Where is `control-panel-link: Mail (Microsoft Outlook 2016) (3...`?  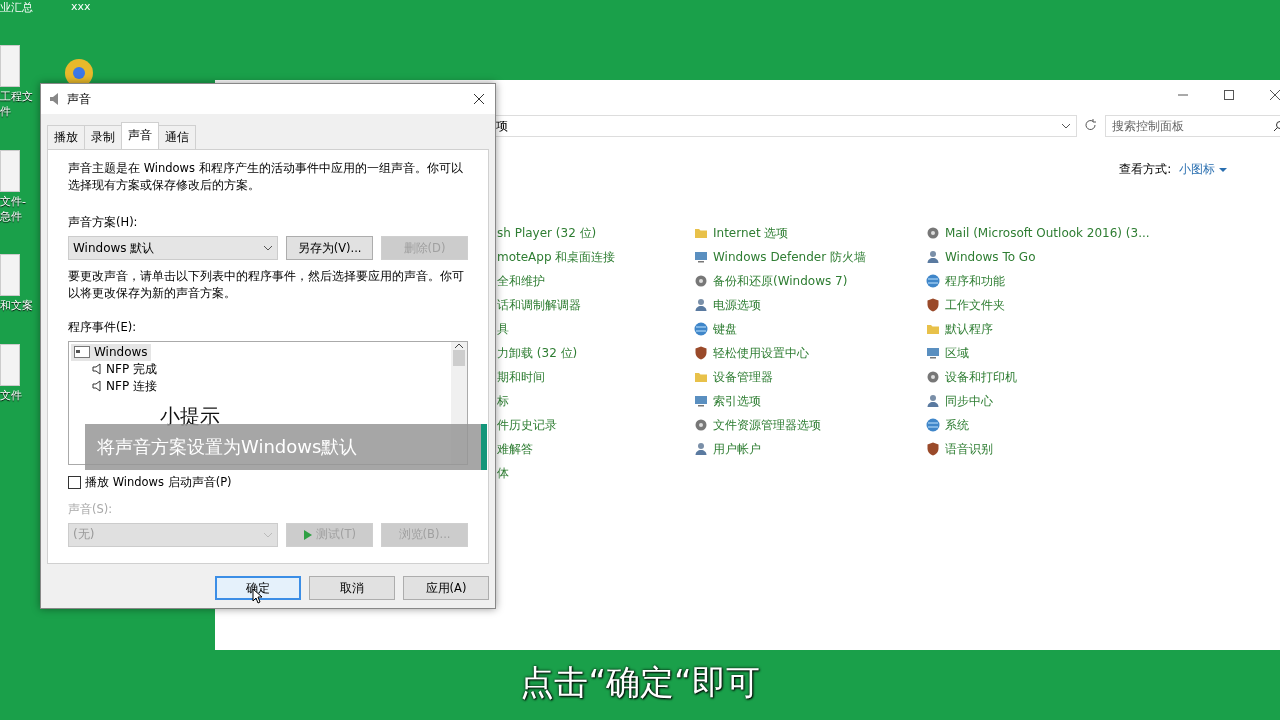 control-panel-link: Mail (Microsoft Outlook 2016) (3... is located at coordinates (1047, 233).